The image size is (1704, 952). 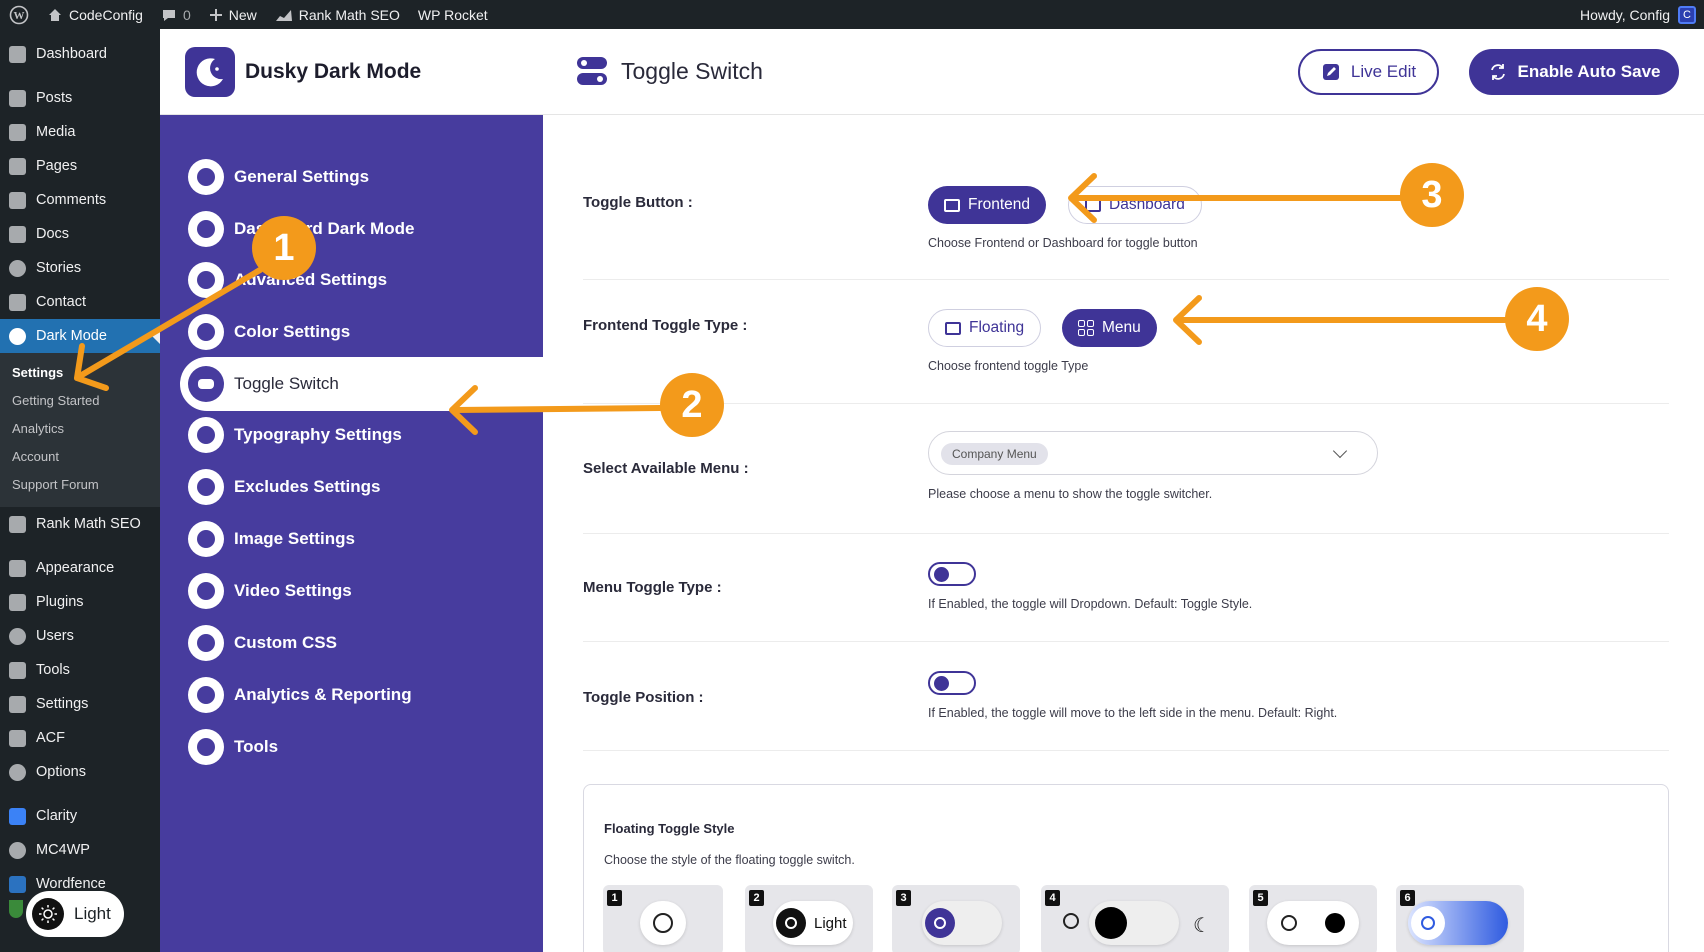 I want to click on wordpress-logo-icon: W, so click(x=19, y=14).